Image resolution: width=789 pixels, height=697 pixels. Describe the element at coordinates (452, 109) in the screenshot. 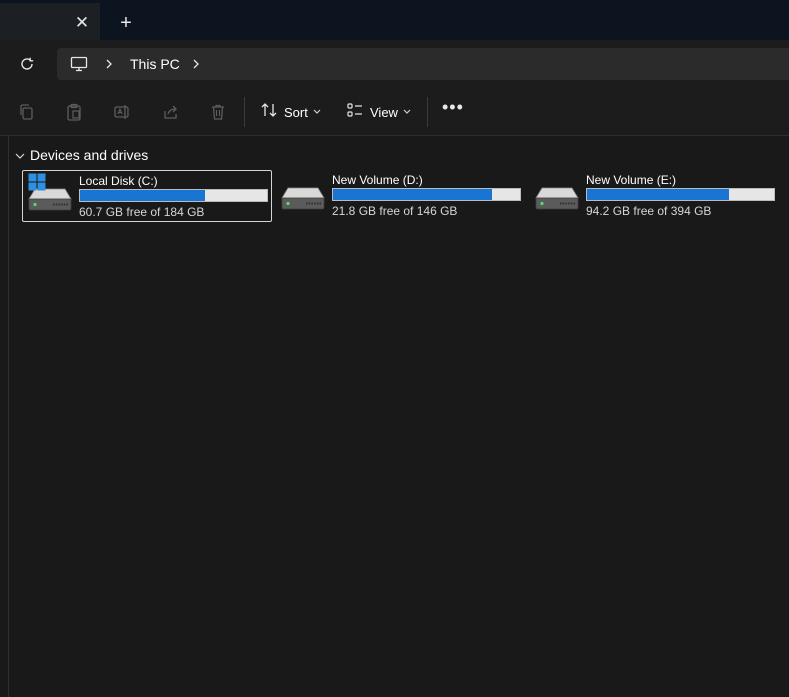

I see `more-options-icon: •••` at that location.